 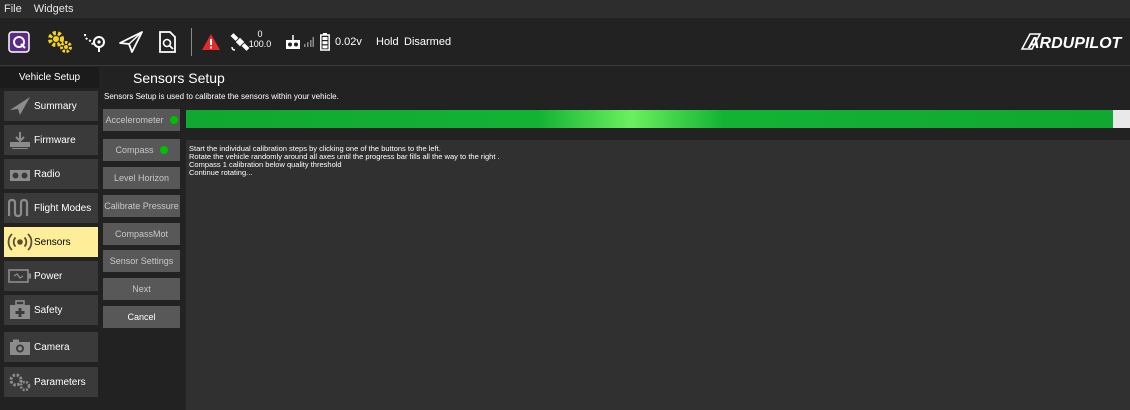 I want to click on sidebar-item-power: Power, so click(x=51, y=276).